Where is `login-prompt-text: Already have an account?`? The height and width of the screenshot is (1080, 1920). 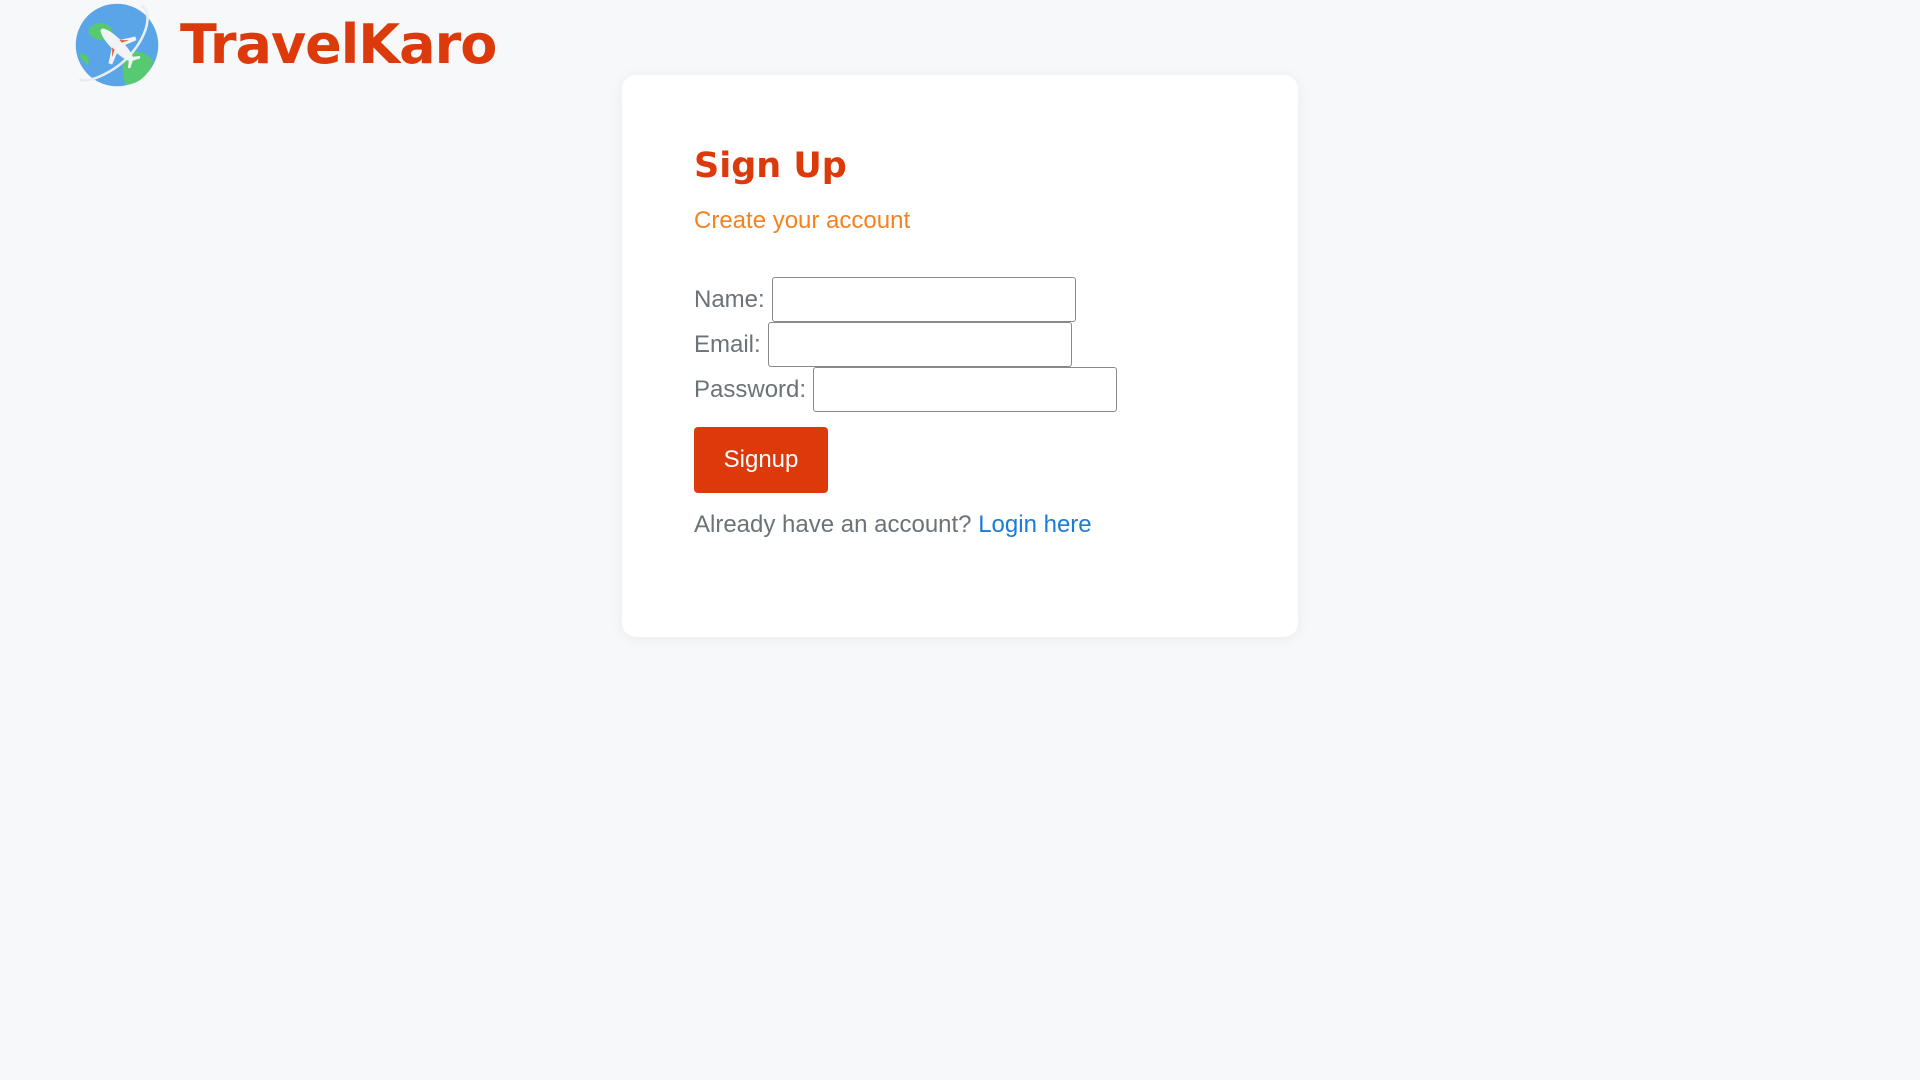 login-prompt-text: Already have an account? is located at coordinates (833, 524).